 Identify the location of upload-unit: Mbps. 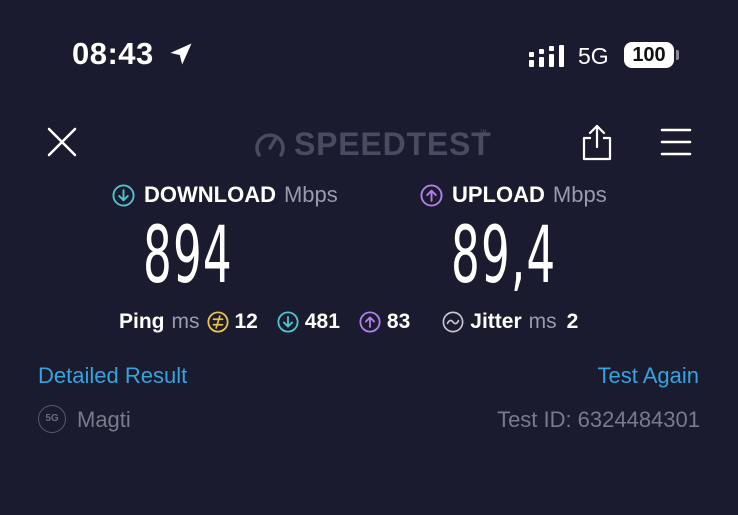
(579, 194).